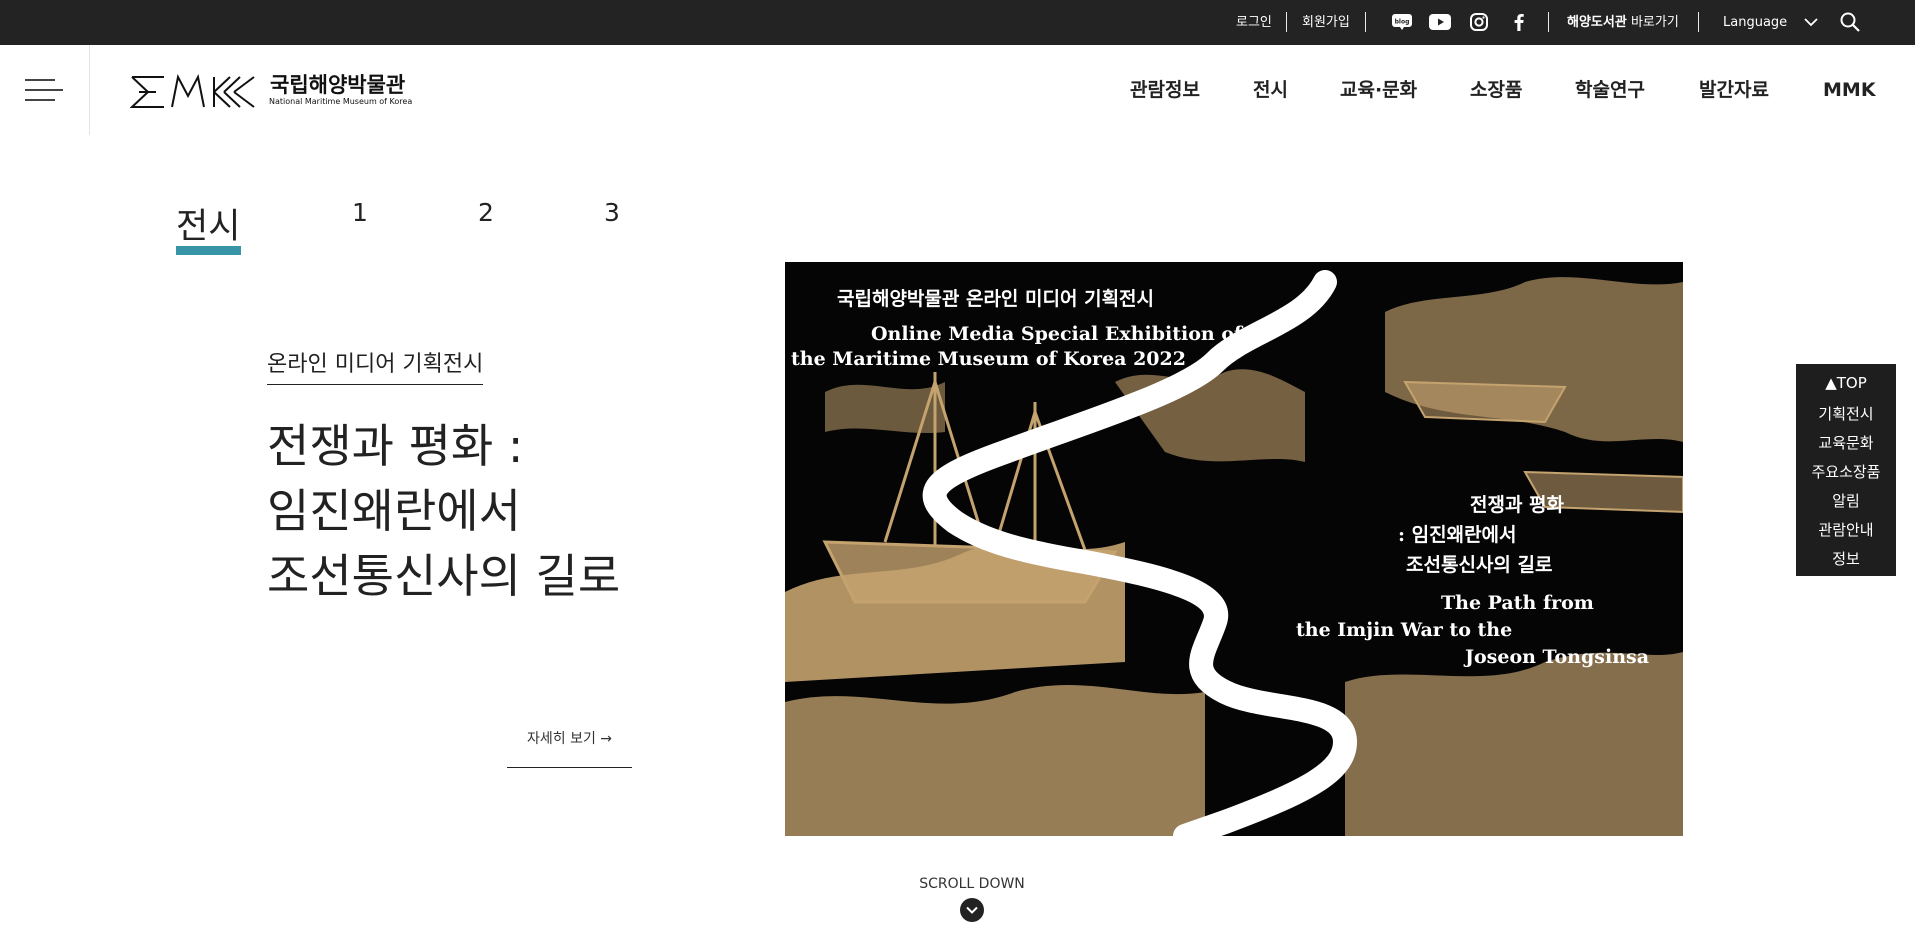 The height and width of the screenshot is (926, 1915). What do you see at coordinates (1597, 22) in the screenshot?
I see `library-link-bold: 해양도서관` at bounding box center [1597, 22].